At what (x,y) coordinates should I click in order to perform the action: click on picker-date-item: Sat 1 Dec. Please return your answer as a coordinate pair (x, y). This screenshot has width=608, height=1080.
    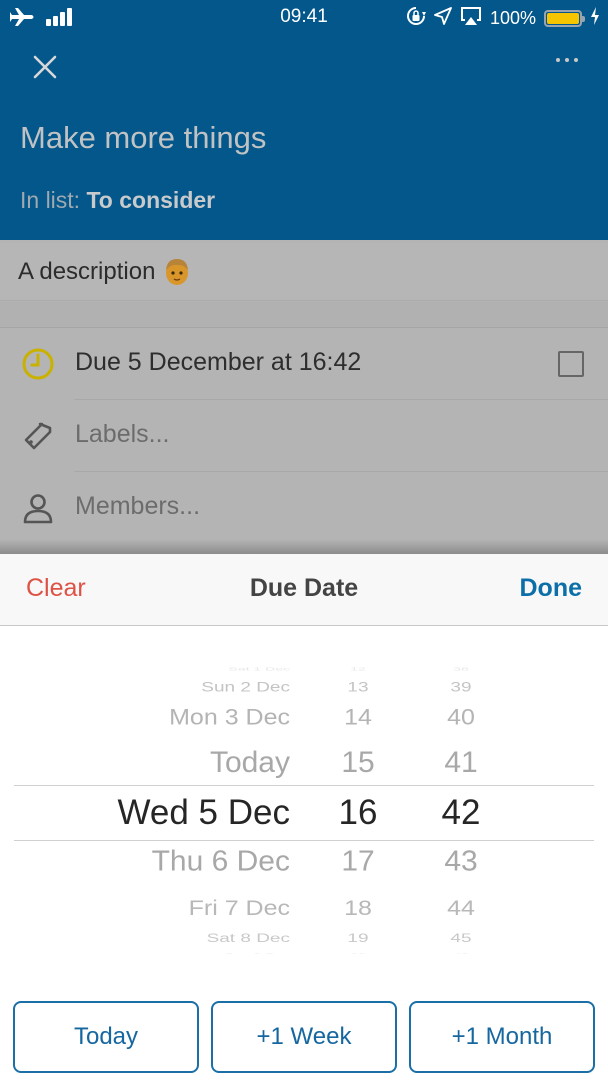
    Looking at the image, I should click on (145, 669).